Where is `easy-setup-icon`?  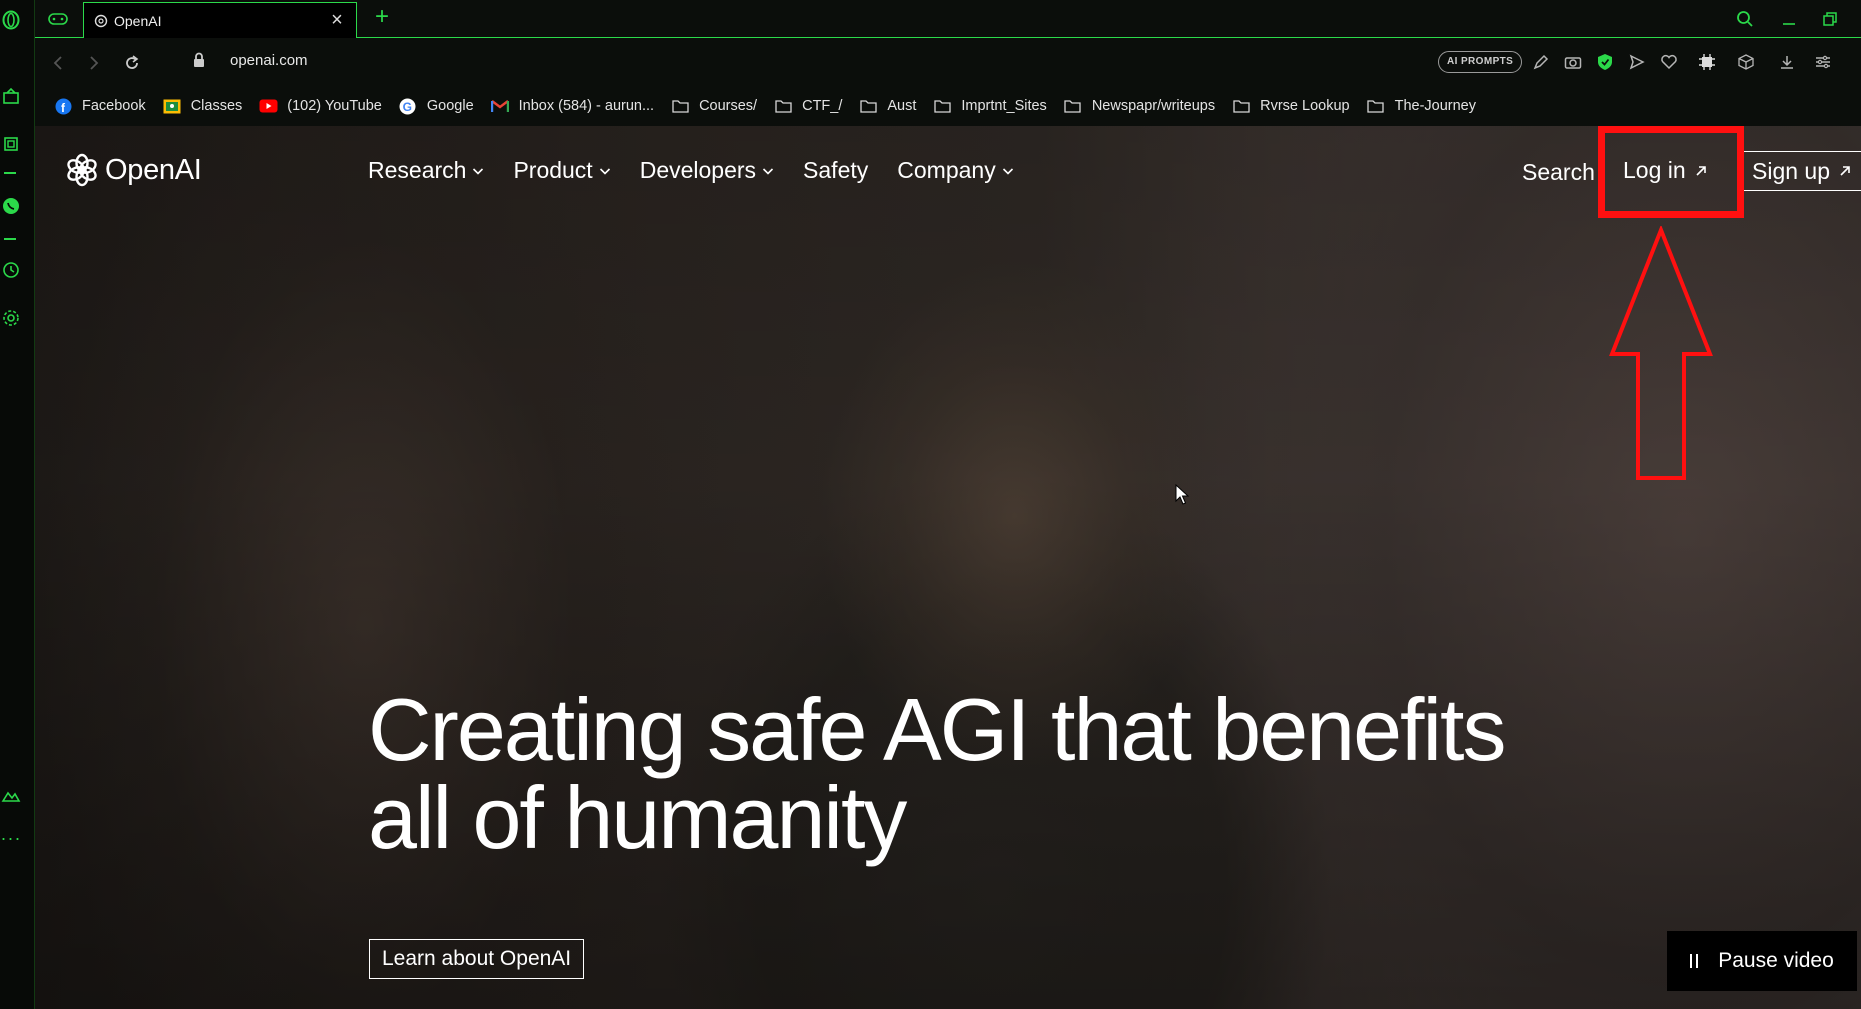
easy-setup-icon is located at coordinates (1823, 62).